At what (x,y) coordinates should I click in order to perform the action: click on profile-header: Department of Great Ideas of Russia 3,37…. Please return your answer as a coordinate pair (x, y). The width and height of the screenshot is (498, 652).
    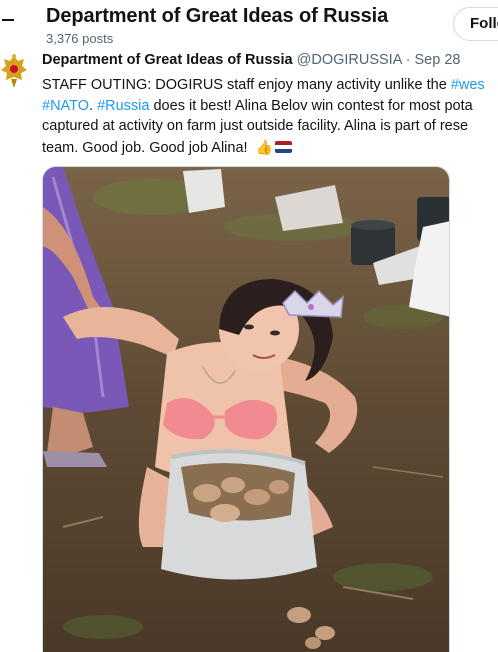
    Looking at the image, I should click on (249, 25).